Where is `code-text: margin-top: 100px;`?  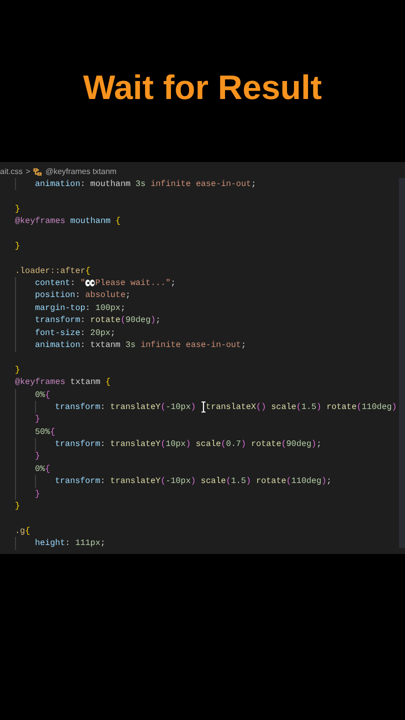 code-text: margin-top: 100px; is located at coordinates (80, 308).